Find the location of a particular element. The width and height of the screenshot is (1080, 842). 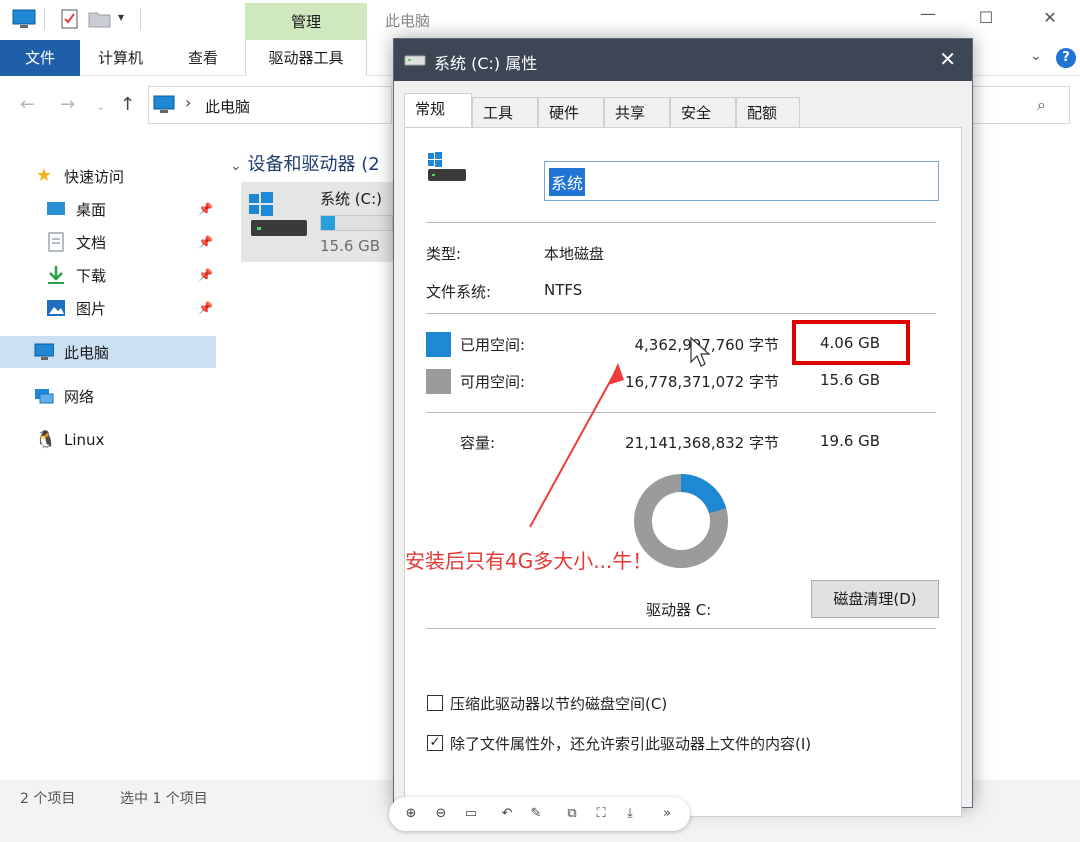

sidebar-item-label: 图片 is located at coordinates (91, 308).